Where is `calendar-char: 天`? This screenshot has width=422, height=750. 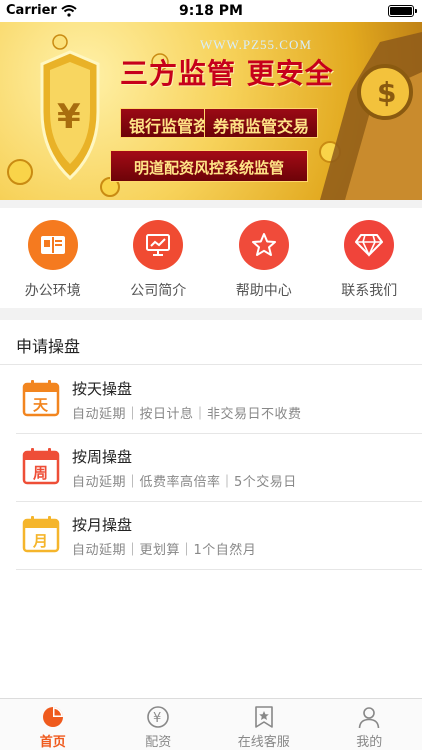 calendar-char: 天 is located at coordinates (41, 405).